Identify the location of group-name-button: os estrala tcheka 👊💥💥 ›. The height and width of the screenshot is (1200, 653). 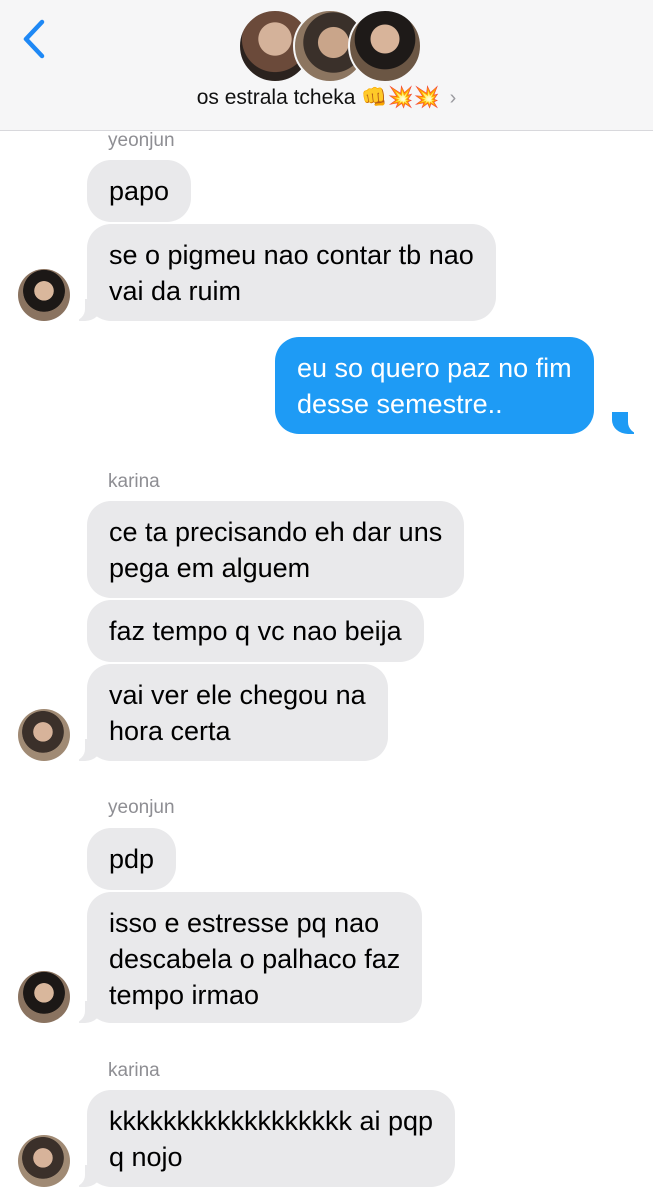
(326, 98).